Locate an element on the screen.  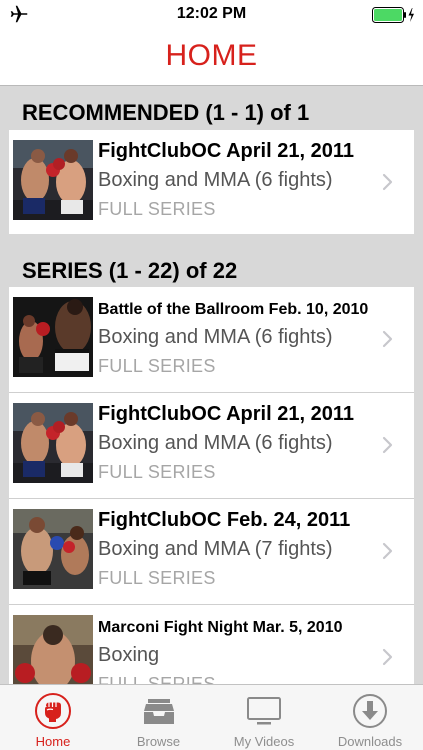
series-section-header: SERIES (1 - 22) of 22 is located at coordinates (130, 270).